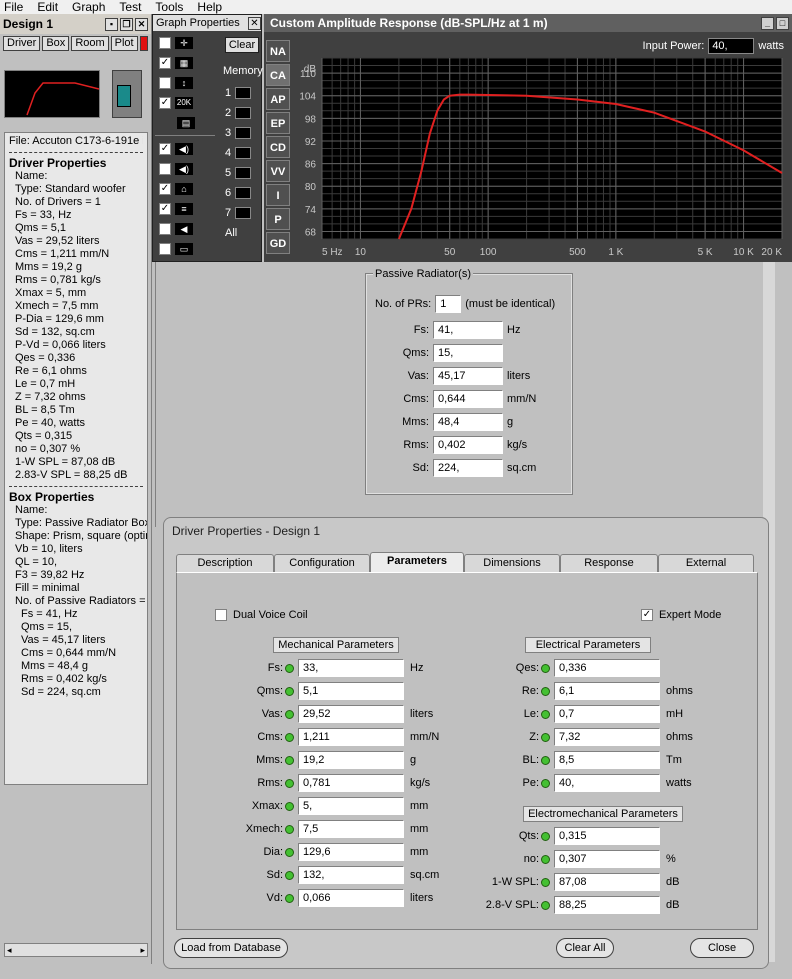  I want to click on checkbox-vertical-scale, so click(165, 83).